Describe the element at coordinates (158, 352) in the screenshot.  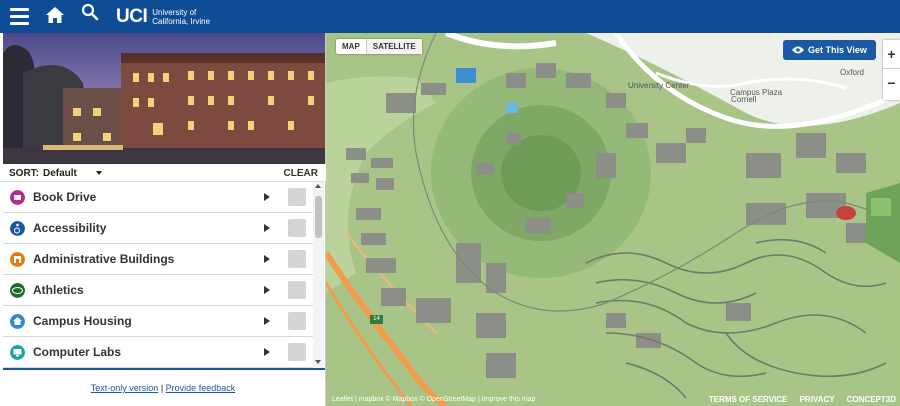
I see `category-row-computer-labs: Computer Labs` at that location.